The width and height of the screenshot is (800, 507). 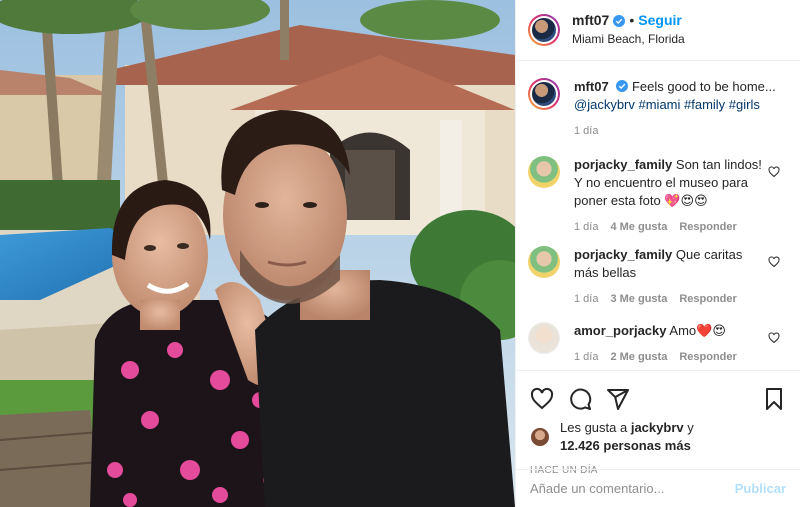 I want to click on comment-username: amor_porjacky, so click(x=620, y=330).